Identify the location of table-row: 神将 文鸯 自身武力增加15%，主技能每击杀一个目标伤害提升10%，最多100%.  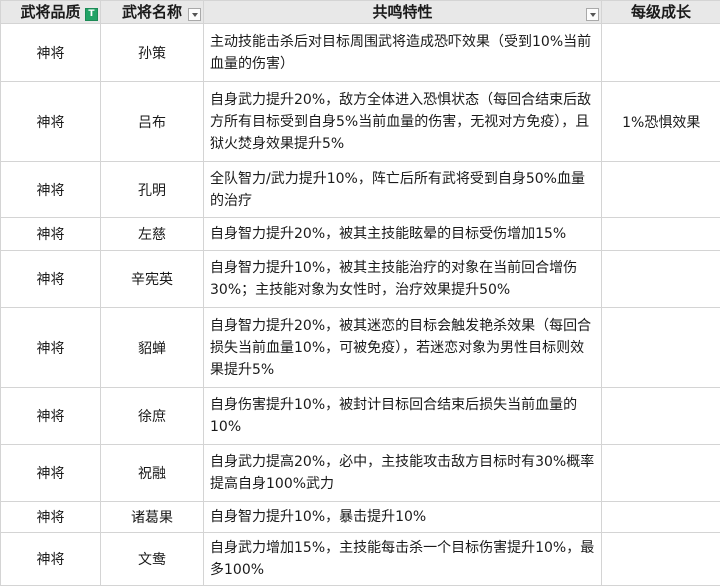
(360, 559).